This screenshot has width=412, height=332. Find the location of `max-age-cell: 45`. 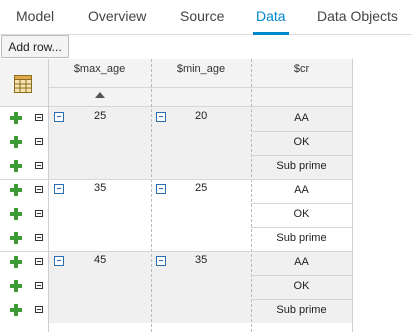

max-age-cell: 45 is located at coordinates (100, 260).